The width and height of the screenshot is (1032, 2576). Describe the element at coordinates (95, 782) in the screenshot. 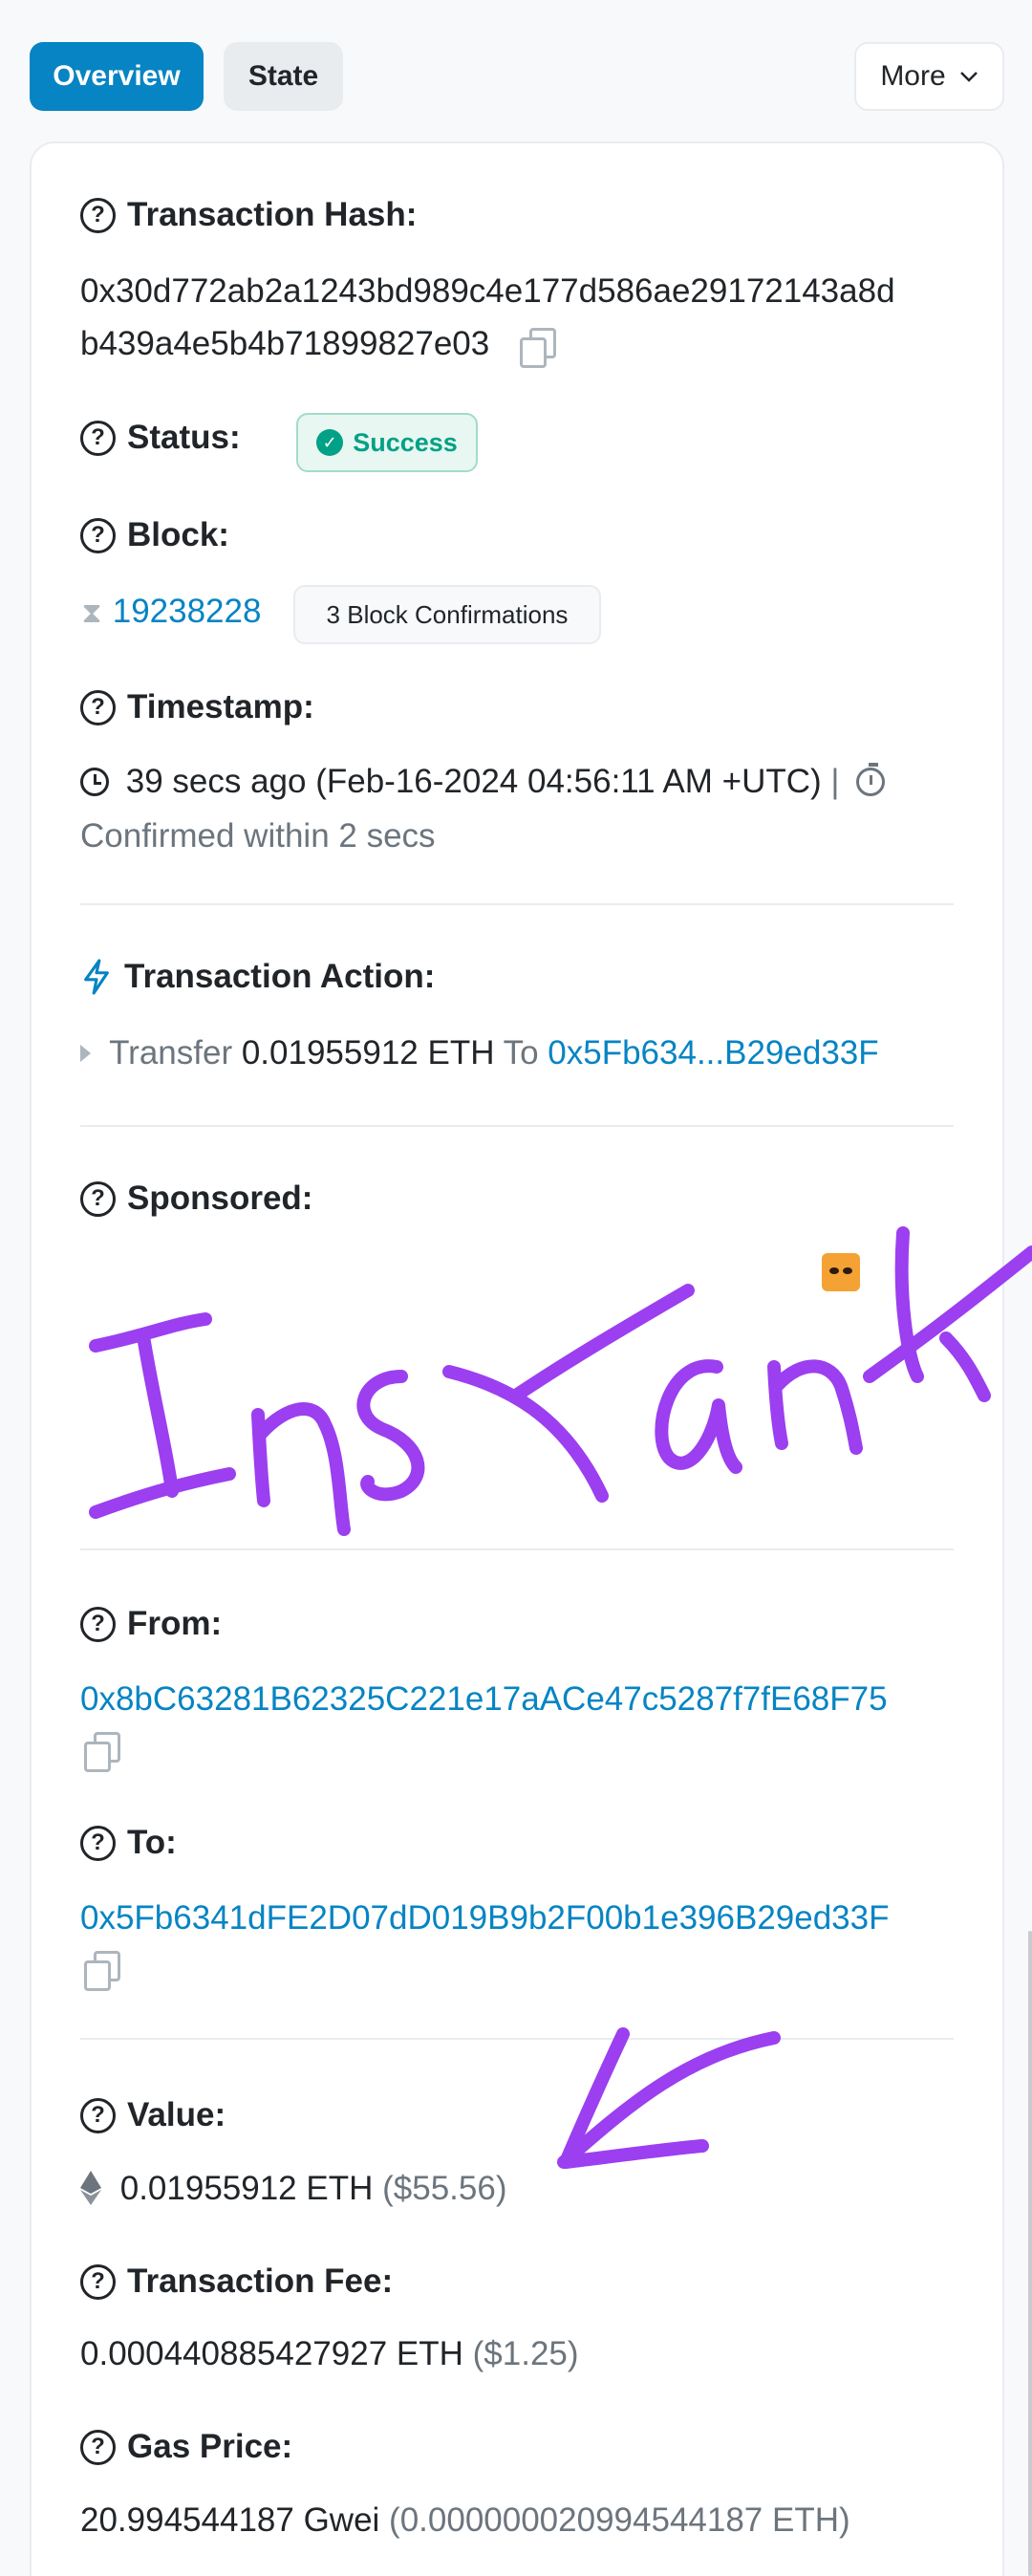

I see `clock-icon` at that location.